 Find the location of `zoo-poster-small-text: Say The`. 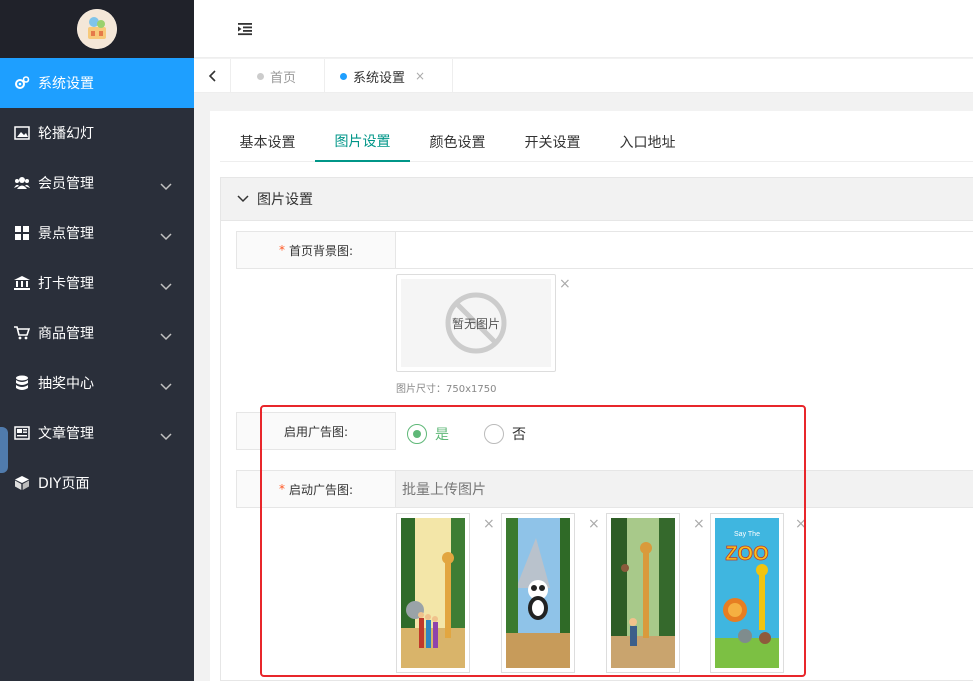

zoo-poster-small-text: Say The is located at coordinates (747, 534).